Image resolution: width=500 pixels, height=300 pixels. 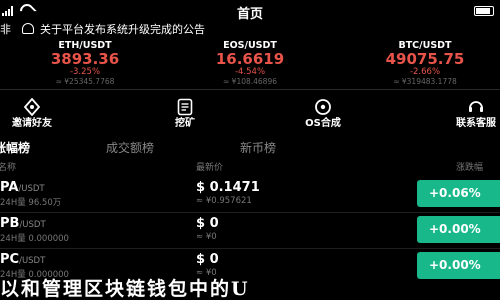 What do you see at coordinates (250, 166) in the screenshot?
I see `table-header: 名称 最新价 涨跌幅` at bounding box center [250, 166].